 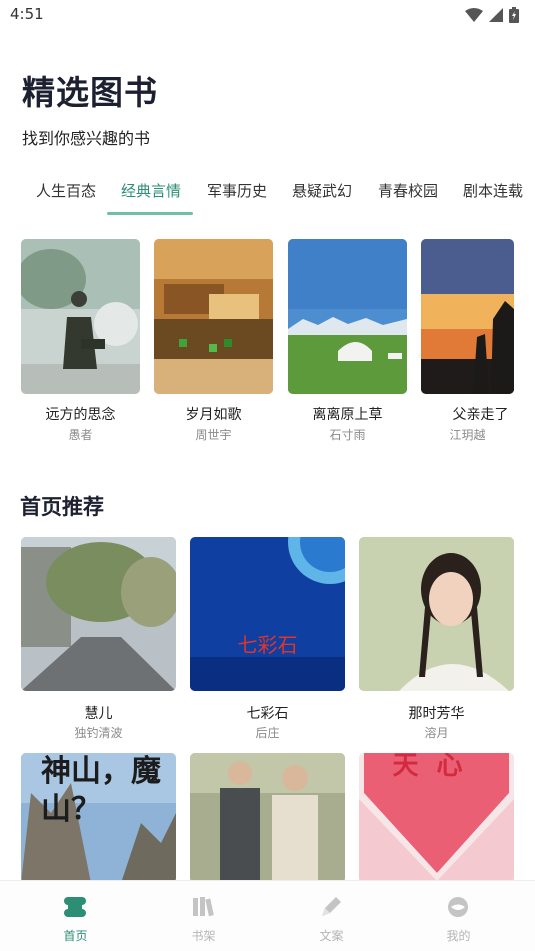 I want to click on tab-indicator, so click(x=150, y=213).